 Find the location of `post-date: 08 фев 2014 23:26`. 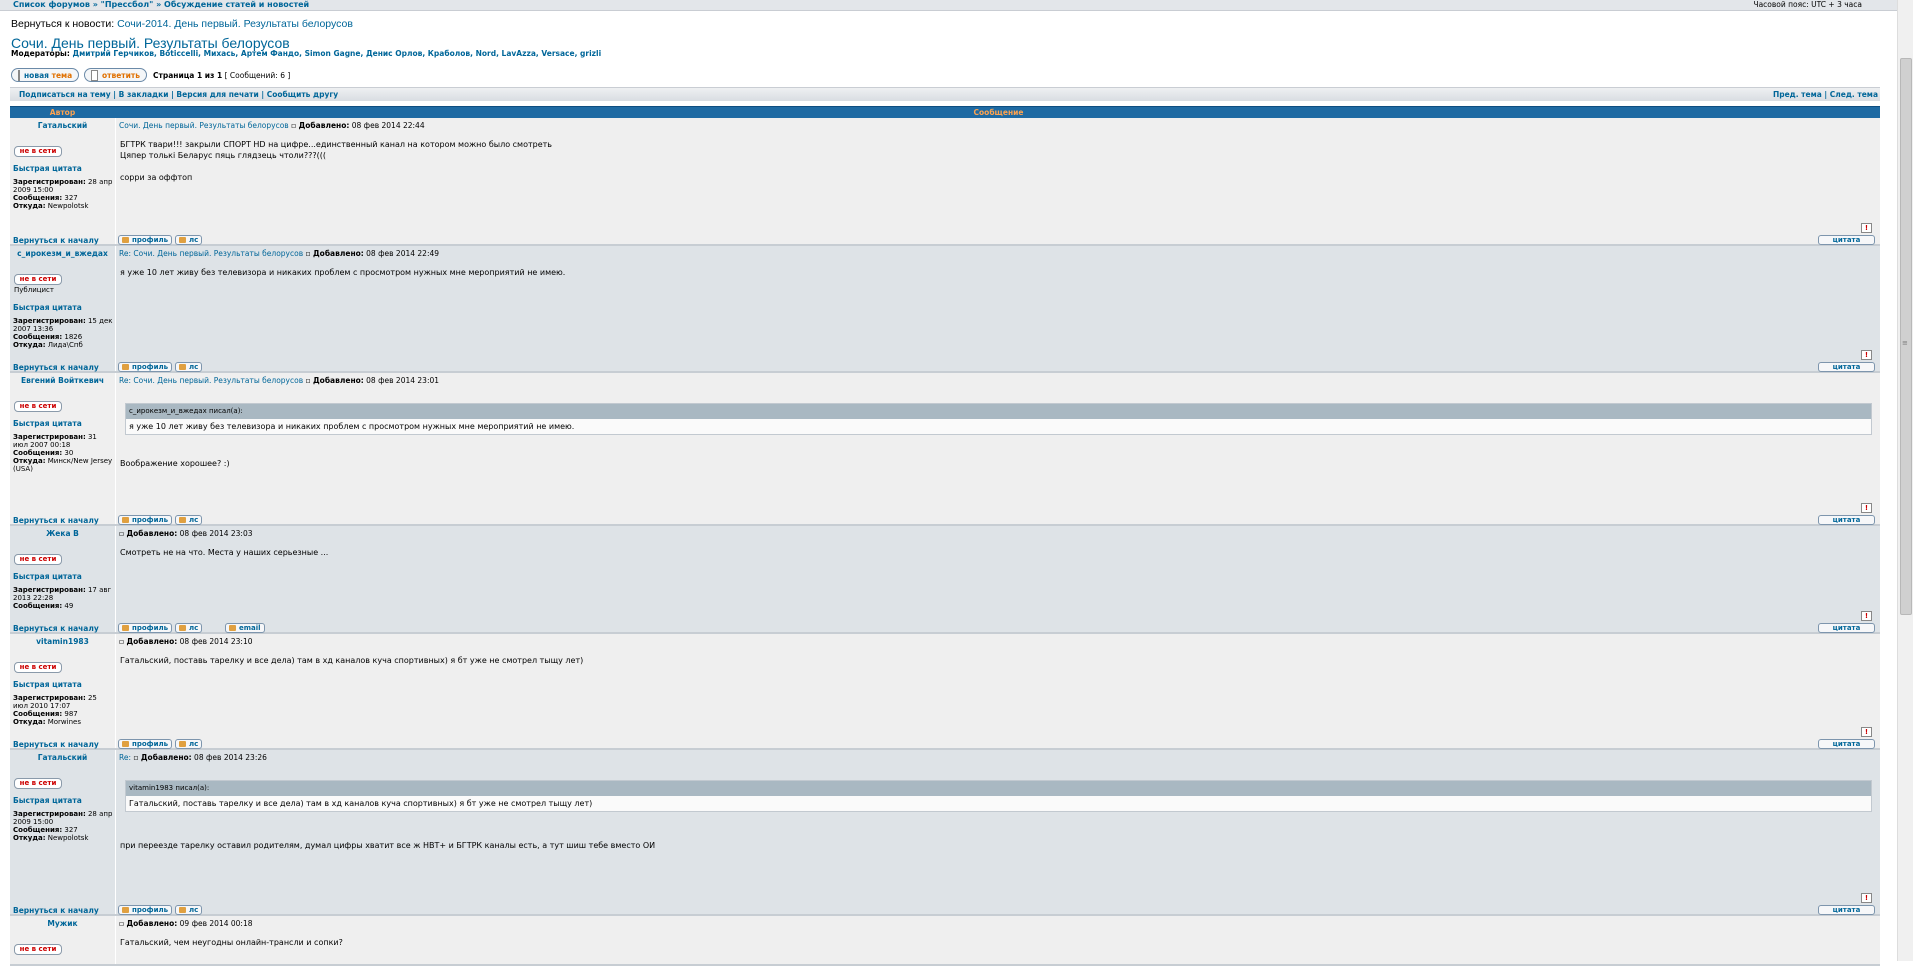

post-date: 08 фев 2014 23:26 is located at coordinates (229, 757).